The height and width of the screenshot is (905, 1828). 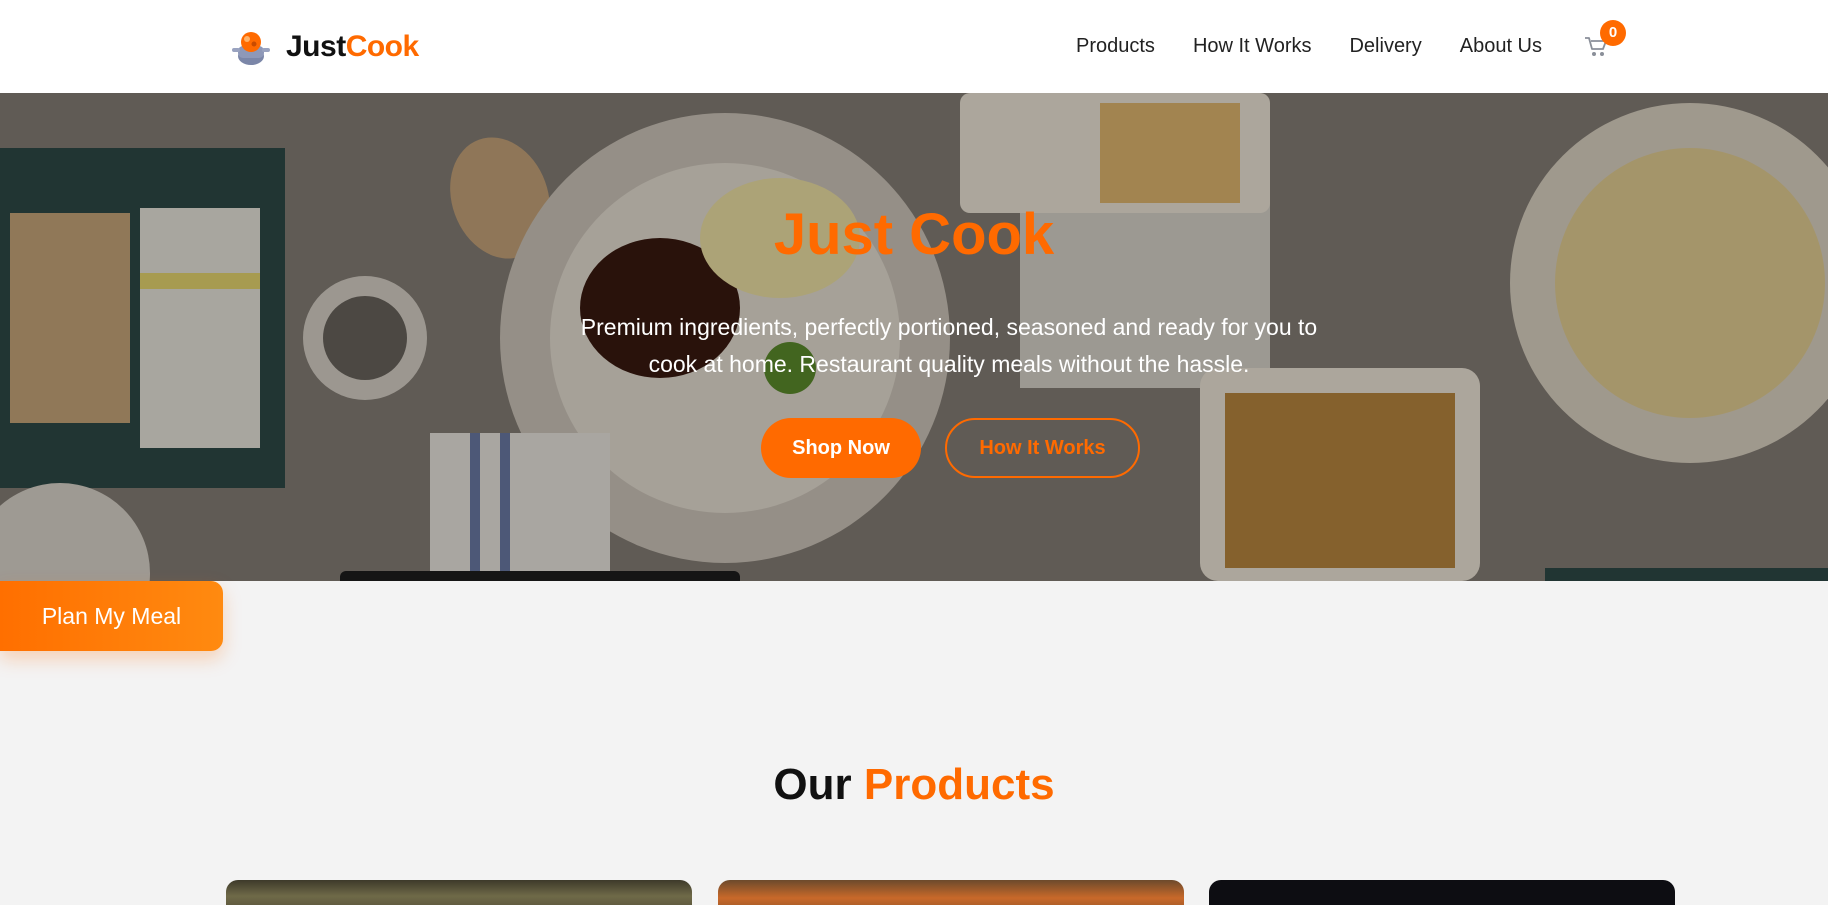 I want to click on cooking-pot-icon, so click(x=251, y=48).